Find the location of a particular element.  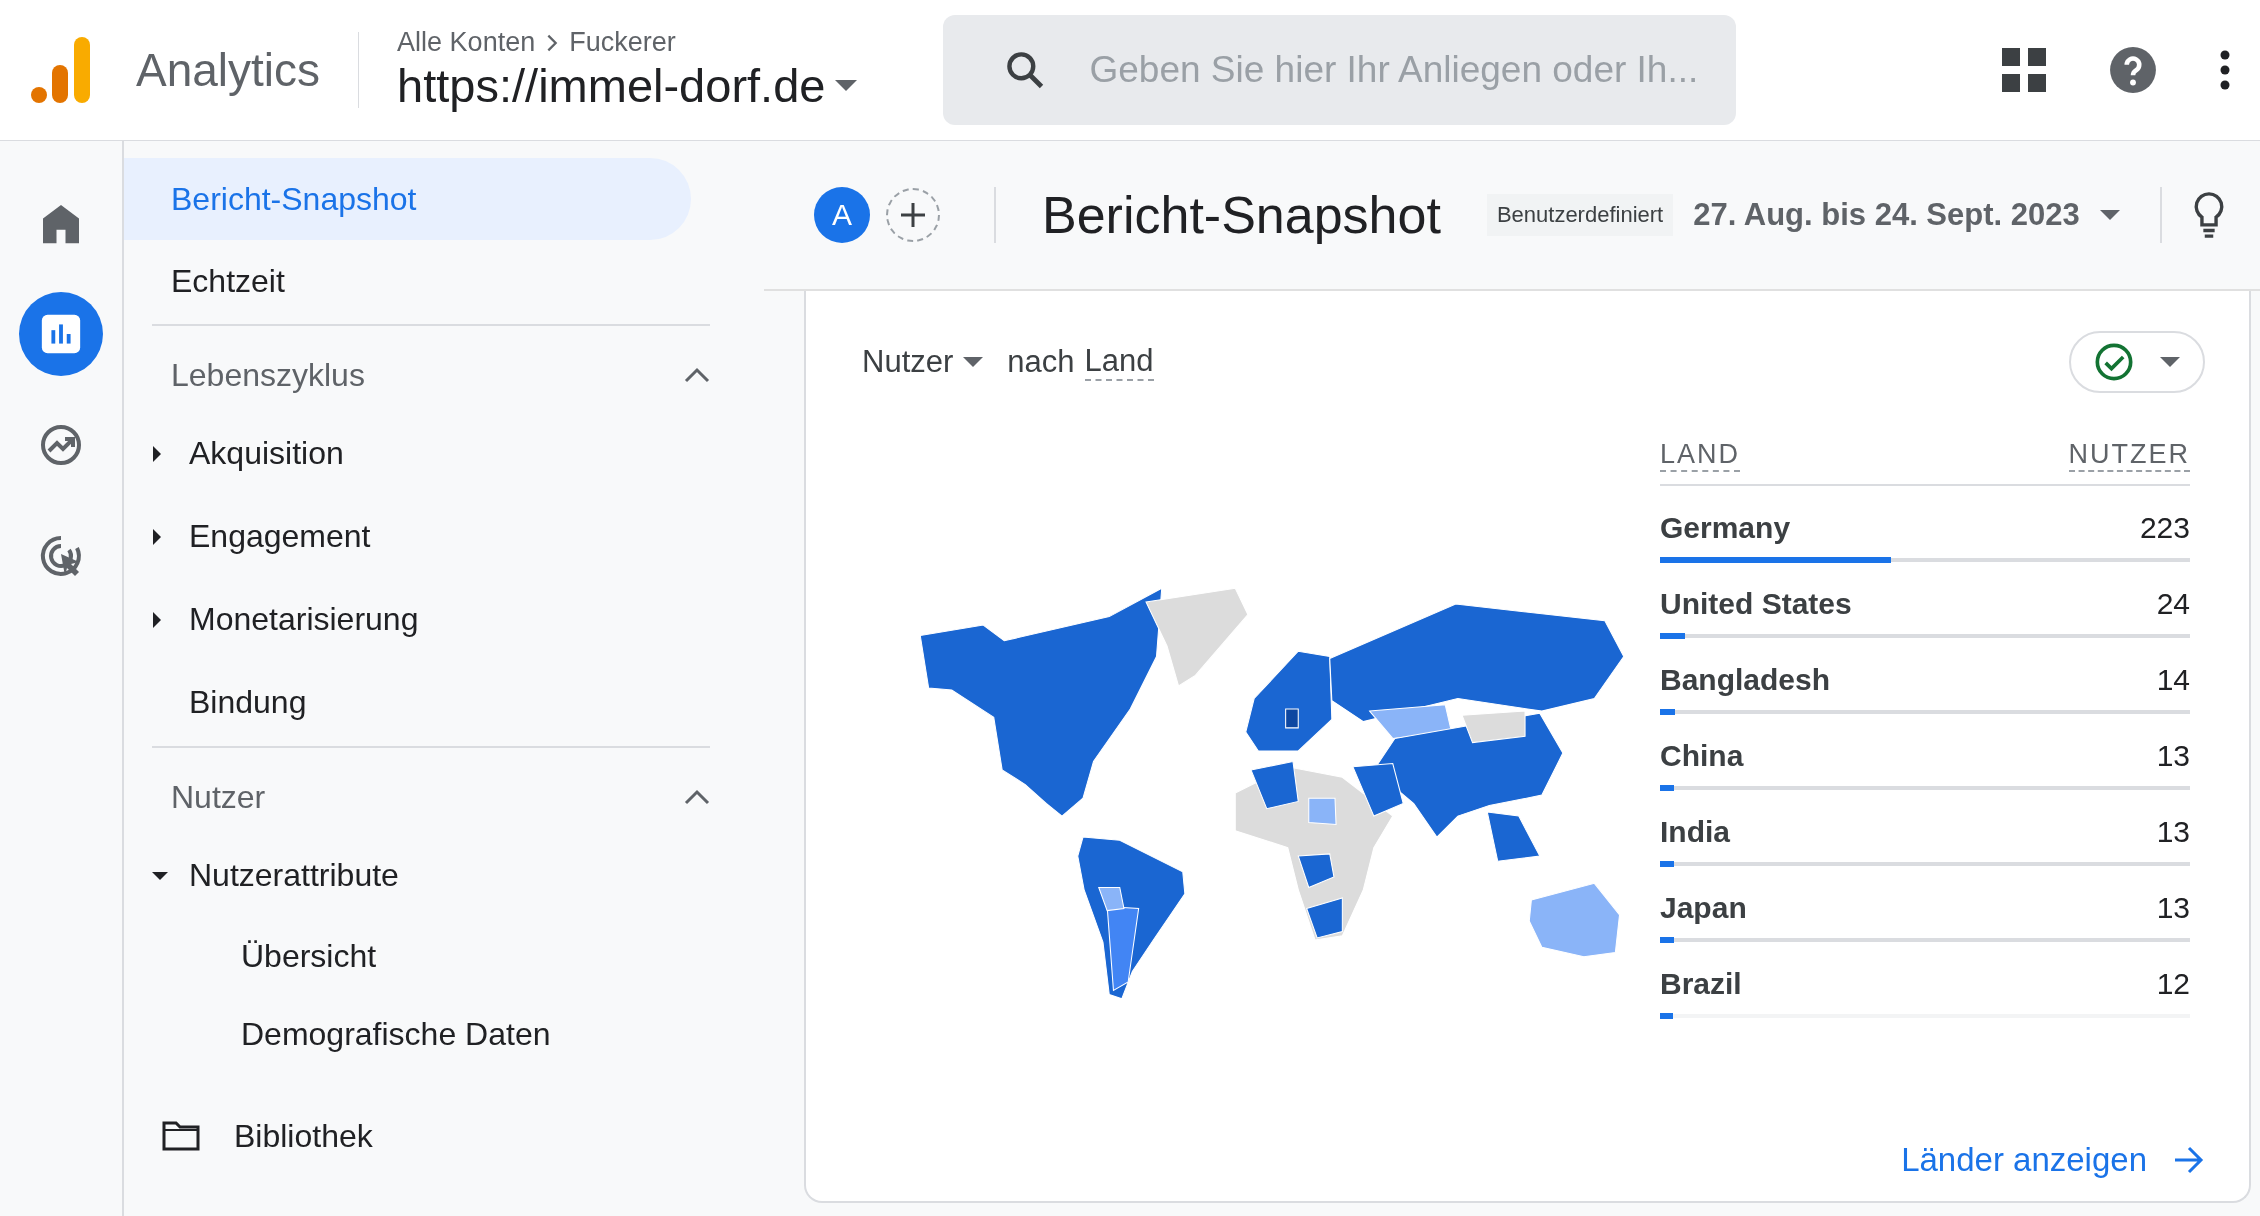

nav-item: Bindung is located at coordinates (248, 702).